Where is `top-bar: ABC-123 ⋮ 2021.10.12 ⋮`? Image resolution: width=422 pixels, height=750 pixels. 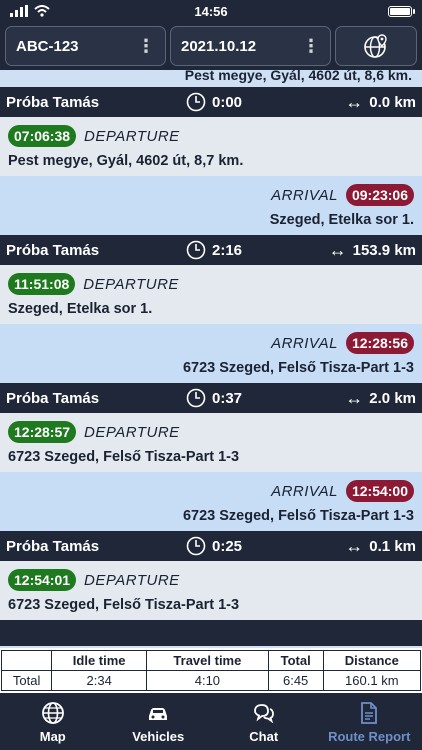
top-bar: ABC-123 ⋮ 2021.10.12 ⋮ is located at coordinates (211, 46).